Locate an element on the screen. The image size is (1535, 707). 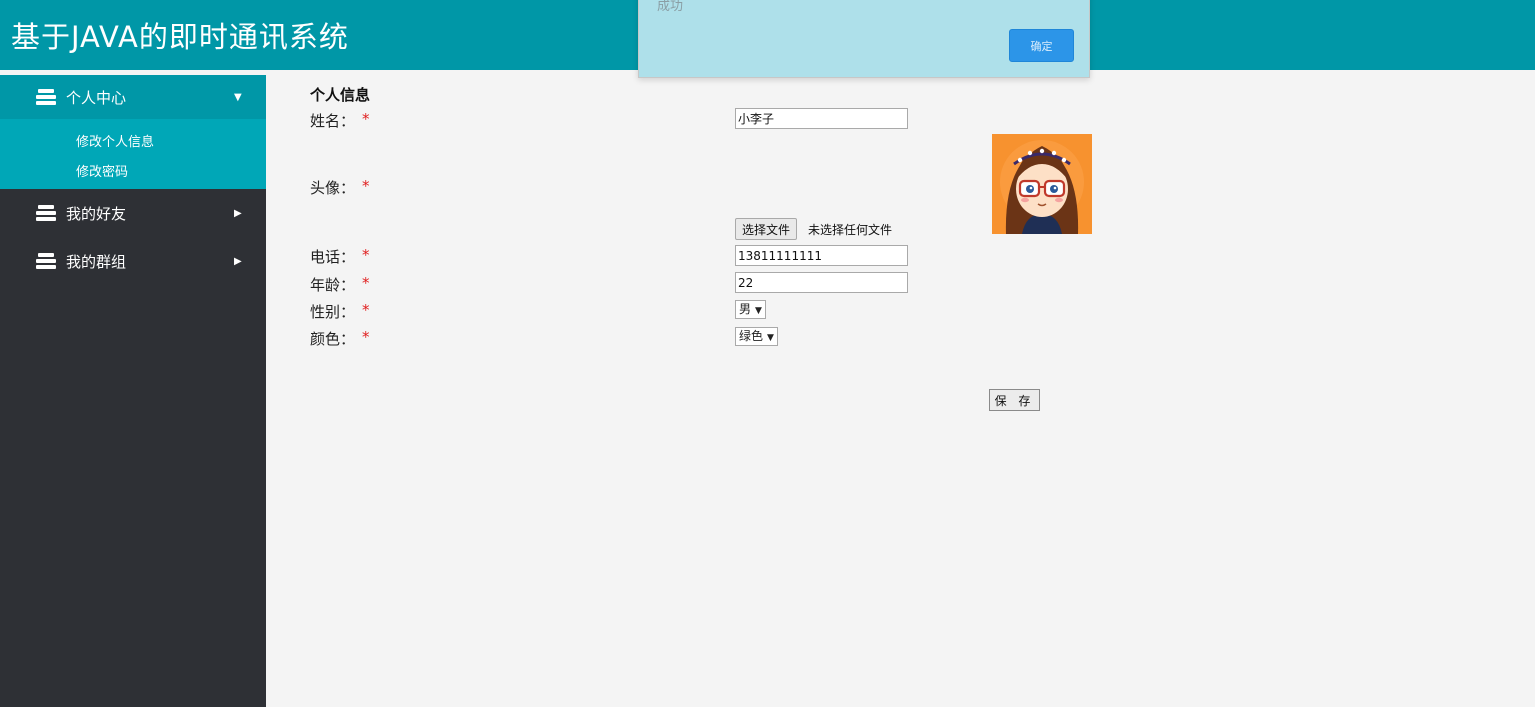
gender-label: 性别： is located at coordinates (333, 312).